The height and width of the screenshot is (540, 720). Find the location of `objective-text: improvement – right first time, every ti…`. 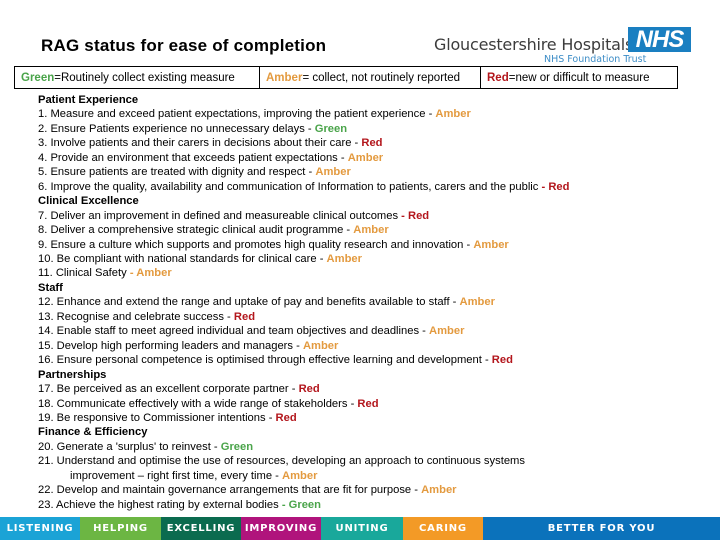

objective-text: improvement – right first time, every ti… is located at coordinates (176, 475).